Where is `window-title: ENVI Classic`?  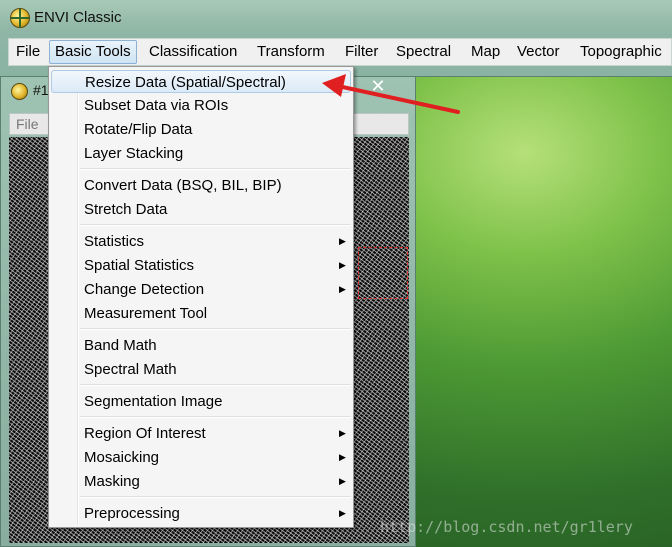
window-title: ENVI Classic is located at coordinates (78, 17).